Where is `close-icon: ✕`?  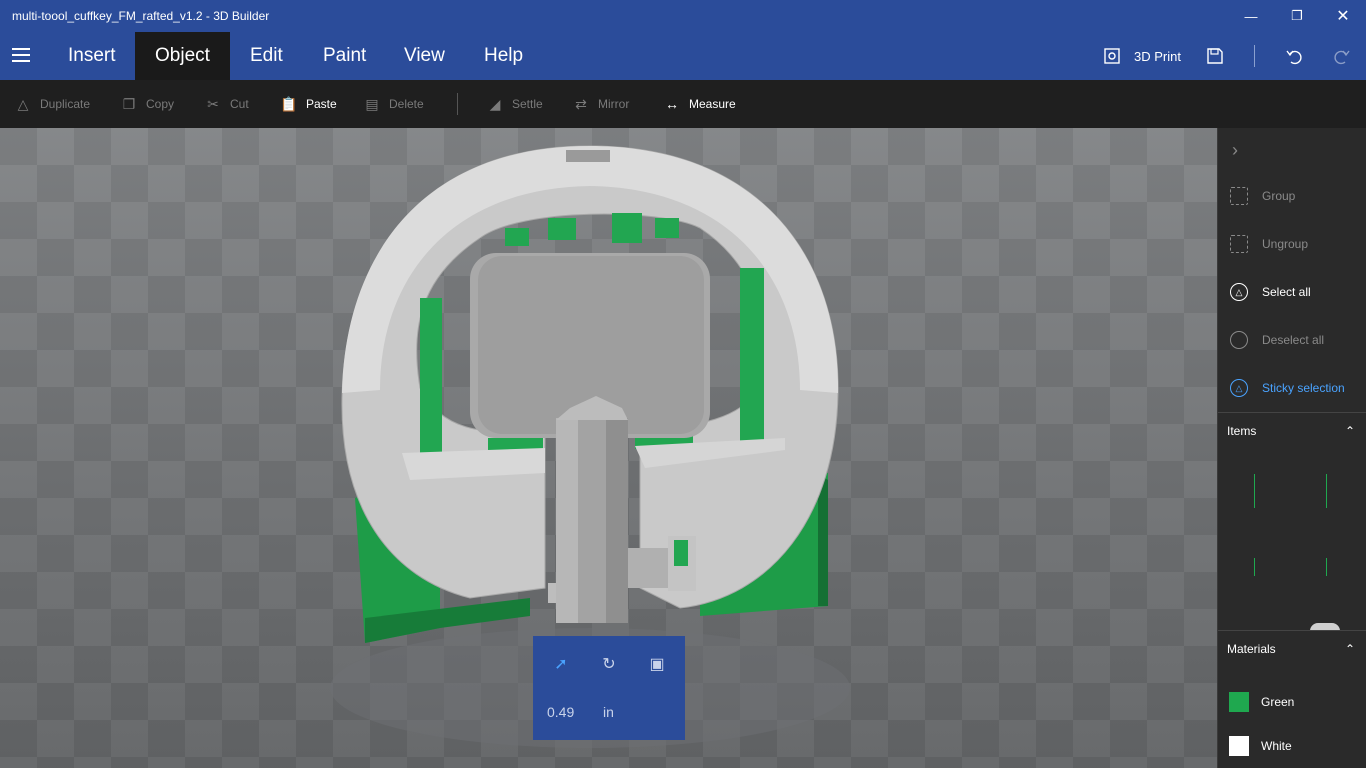 close-icon: ✕ is located at coordinates (1343, 16).